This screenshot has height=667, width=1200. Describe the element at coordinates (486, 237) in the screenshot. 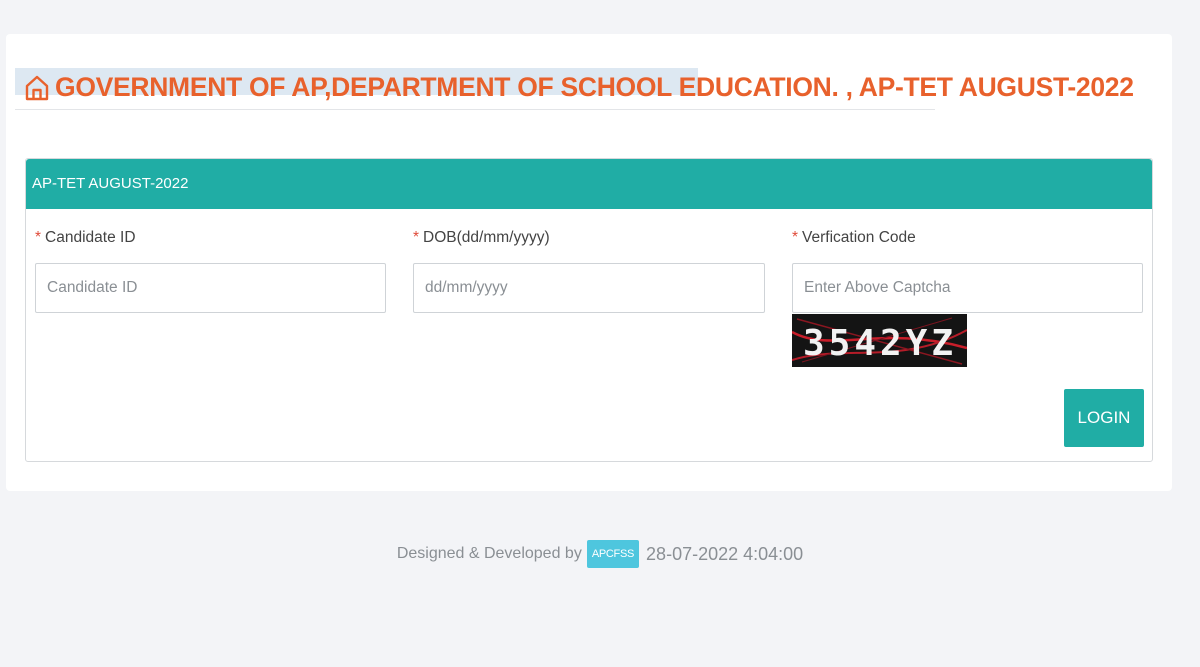

I see `dob-label-text: DOB(dd/mm/yyyy)` at that location.